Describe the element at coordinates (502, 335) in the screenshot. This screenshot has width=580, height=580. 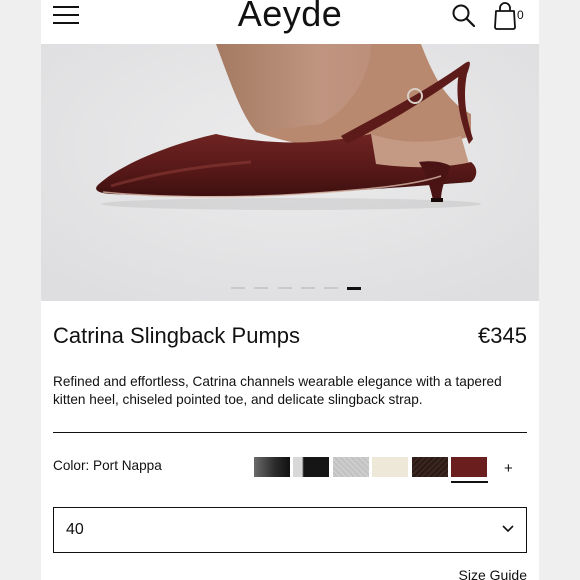
I see `product-price: €345` at that location.